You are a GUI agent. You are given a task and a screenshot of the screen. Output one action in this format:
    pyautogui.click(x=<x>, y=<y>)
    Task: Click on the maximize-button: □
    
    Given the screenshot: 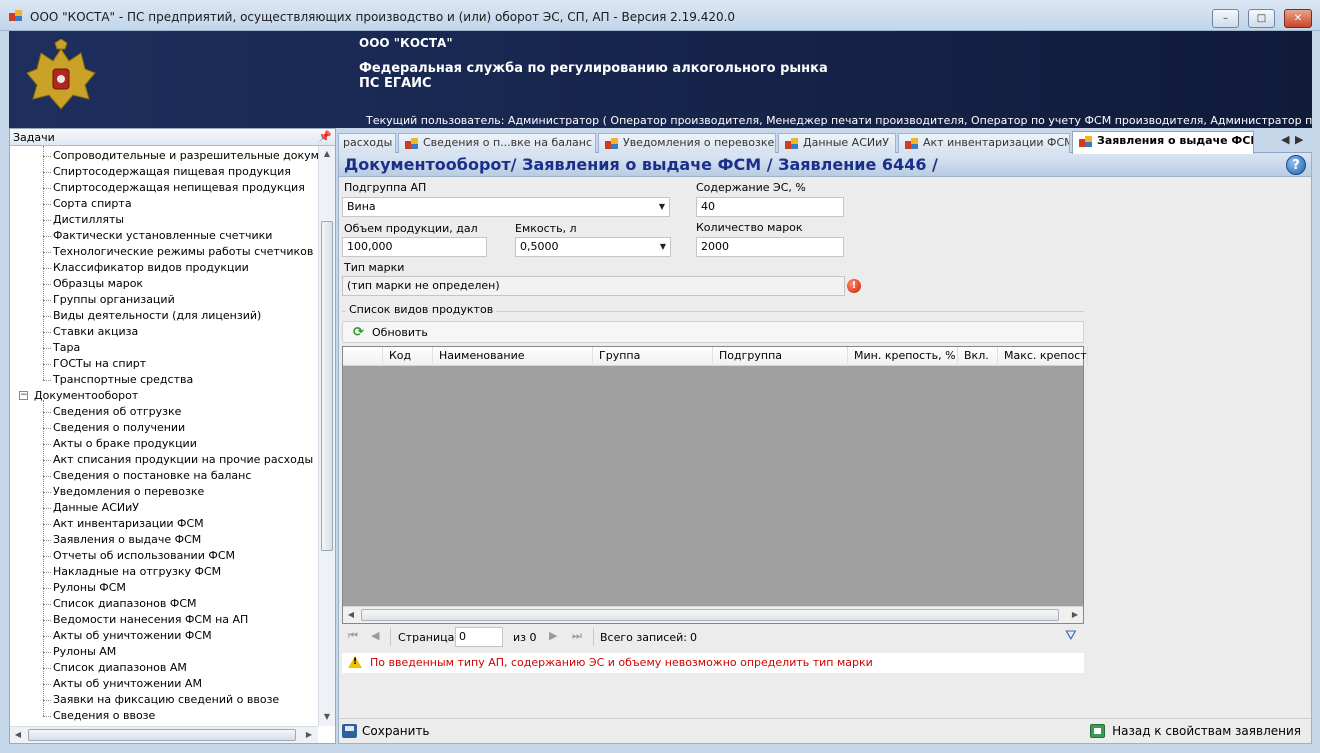 What is the action you would take?
    pyautogui.click(x=1261, y=18)
    